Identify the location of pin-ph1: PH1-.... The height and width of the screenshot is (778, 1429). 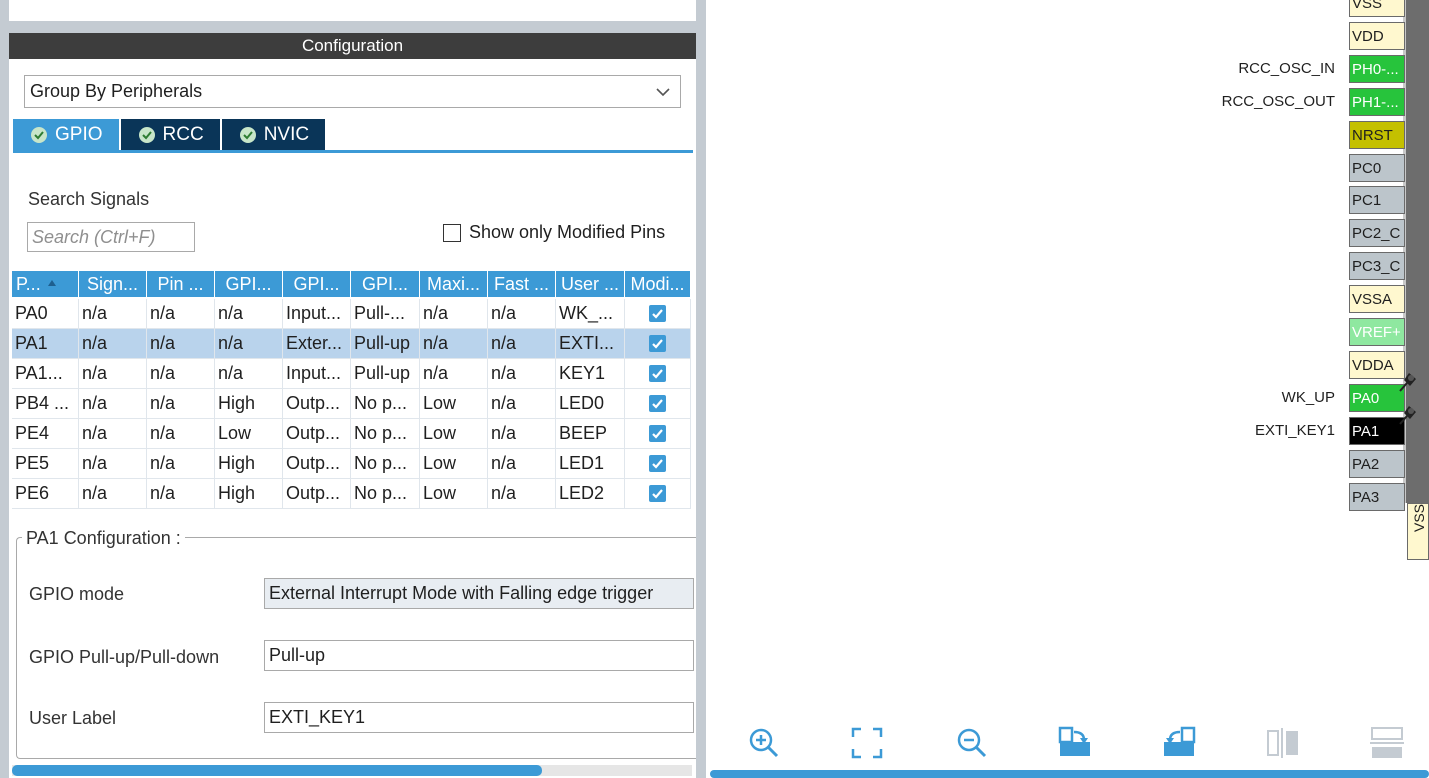
(1377, 102).